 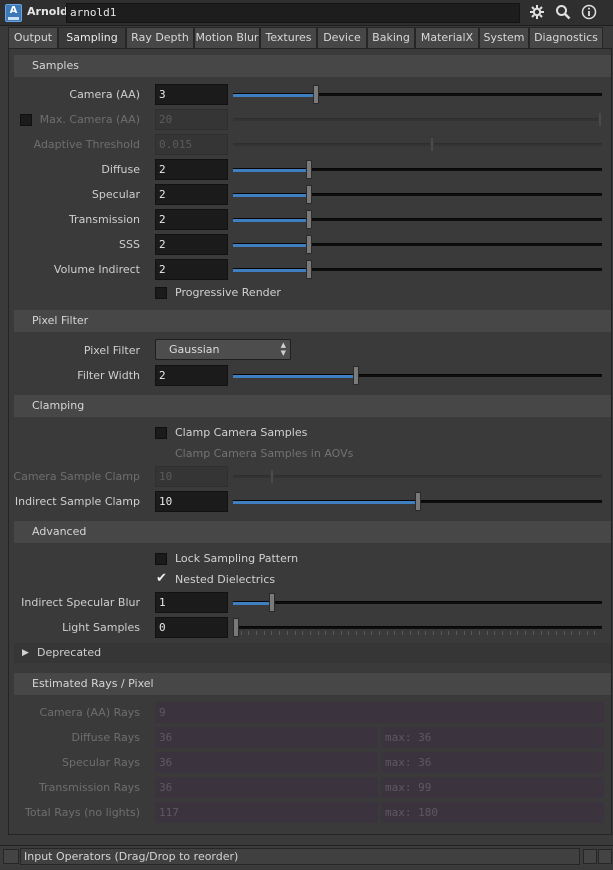 What do you see at coordinates (417, 219) in the screenshot?
I see `transmission-slider` at bounding box center [417, 219].